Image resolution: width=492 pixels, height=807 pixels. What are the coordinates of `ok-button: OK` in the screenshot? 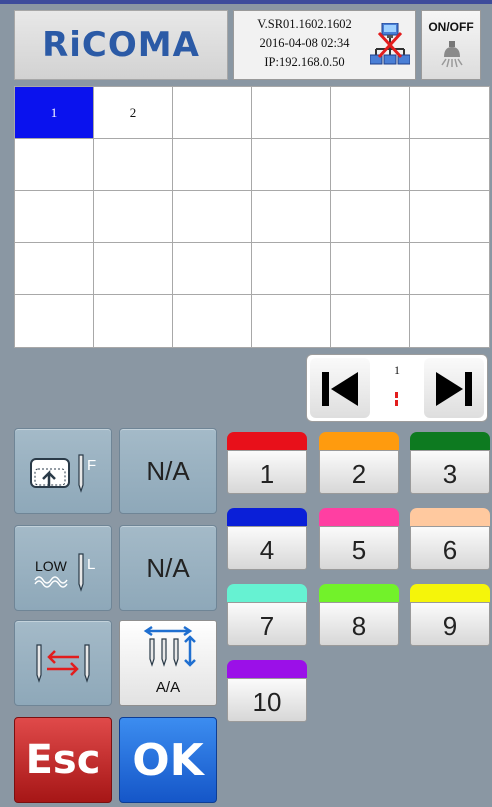 It's located at (168, 760).